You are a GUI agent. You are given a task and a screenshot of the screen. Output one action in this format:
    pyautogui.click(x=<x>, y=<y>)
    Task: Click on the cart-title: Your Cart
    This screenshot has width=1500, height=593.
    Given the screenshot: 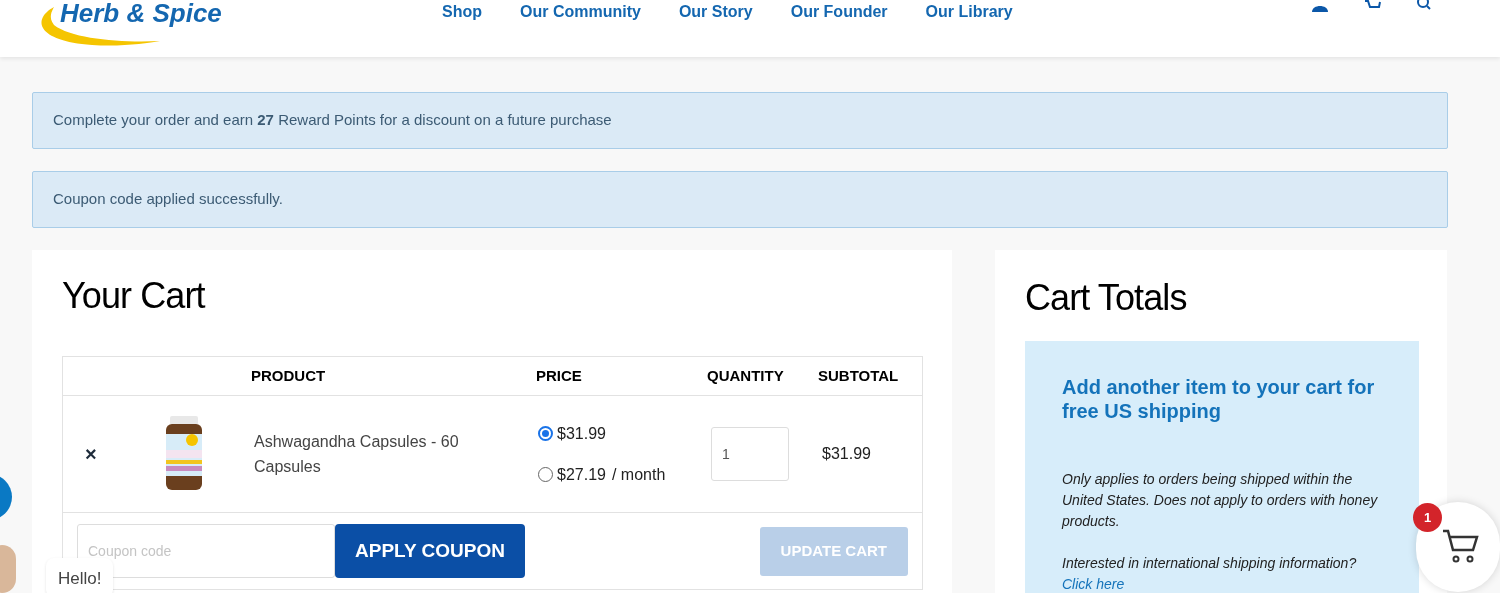 What is the action you would take?
    pyautogui.click(x=134, y=296)
    